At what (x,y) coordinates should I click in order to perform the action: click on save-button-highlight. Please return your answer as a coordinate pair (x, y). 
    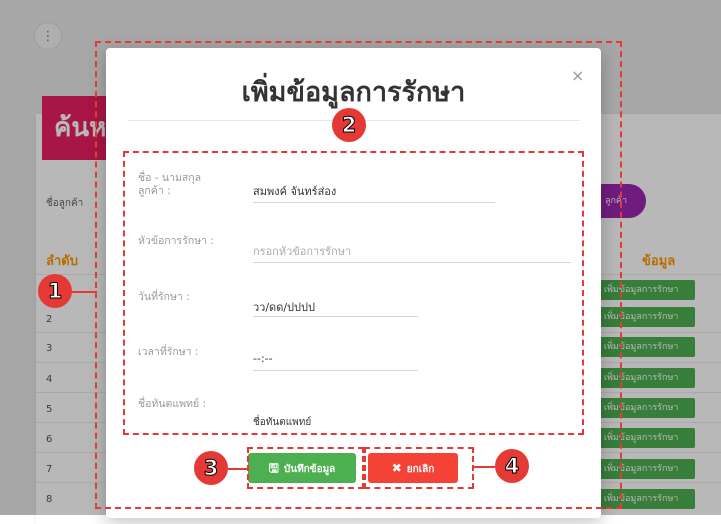
    Looking at the image, I should click on (305, 468).